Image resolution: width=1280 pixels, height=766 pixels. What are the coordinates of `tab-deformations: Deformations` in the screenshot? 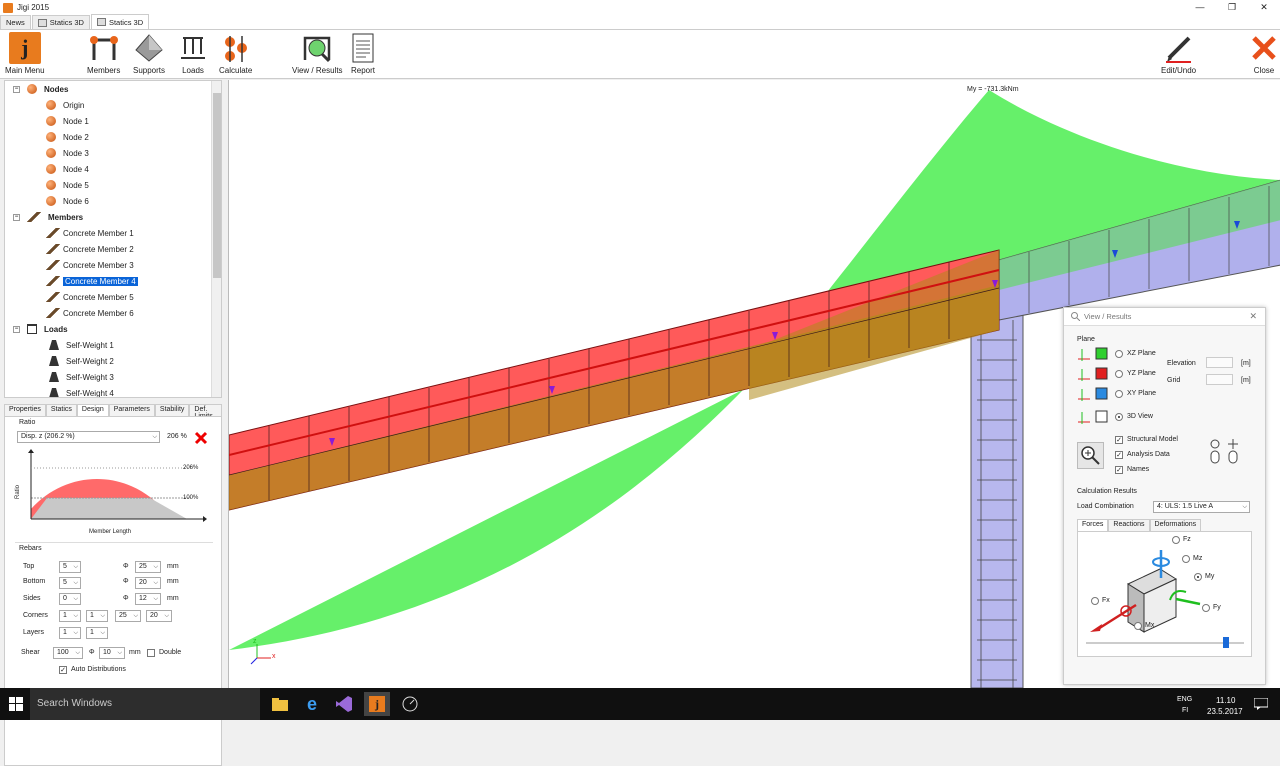 It's located at (1175, 525).